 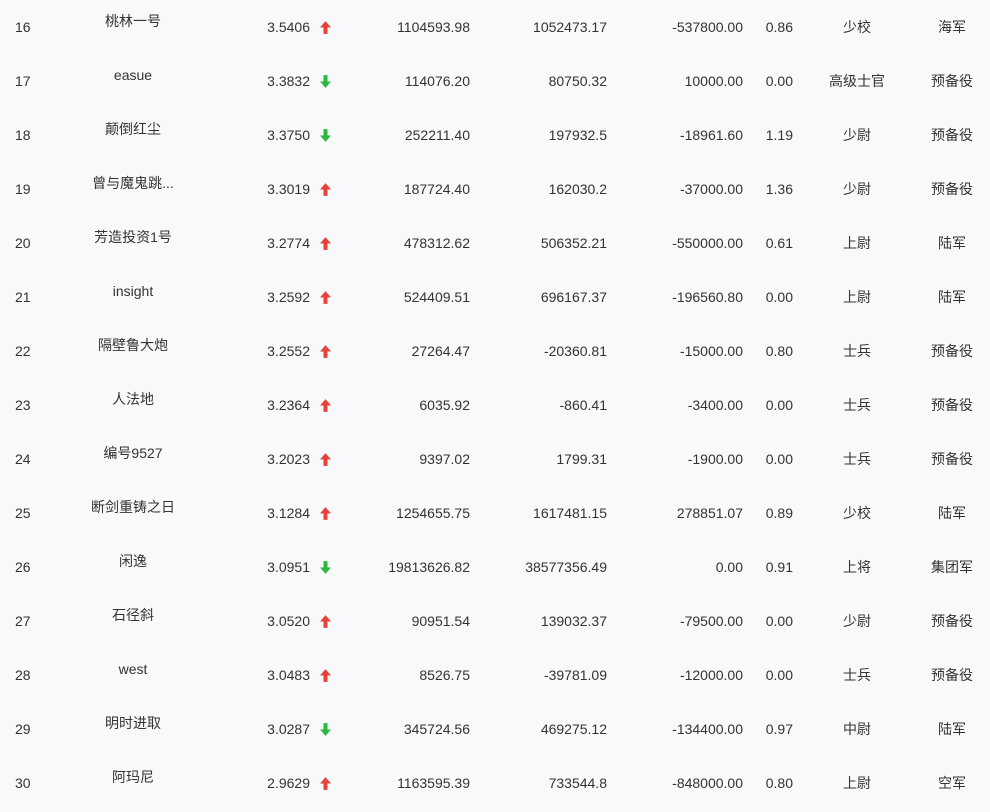 I want to click on value-b-cell: -860.41, so click(x=583, y=405).